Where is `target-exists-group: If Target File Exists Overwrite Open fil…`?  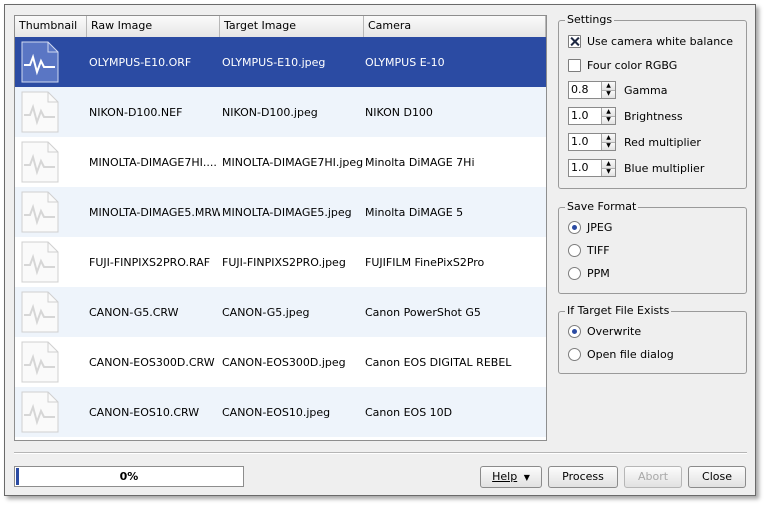
target-exists-group: If Target File Exists Overwrite Open fil… is located at coordinates (652, 339).